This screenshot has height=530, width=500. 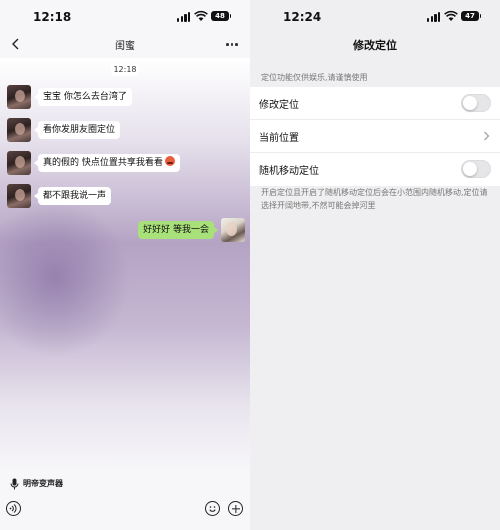 I want to click on page-title: 修改定位, so click(x=375, y=45).